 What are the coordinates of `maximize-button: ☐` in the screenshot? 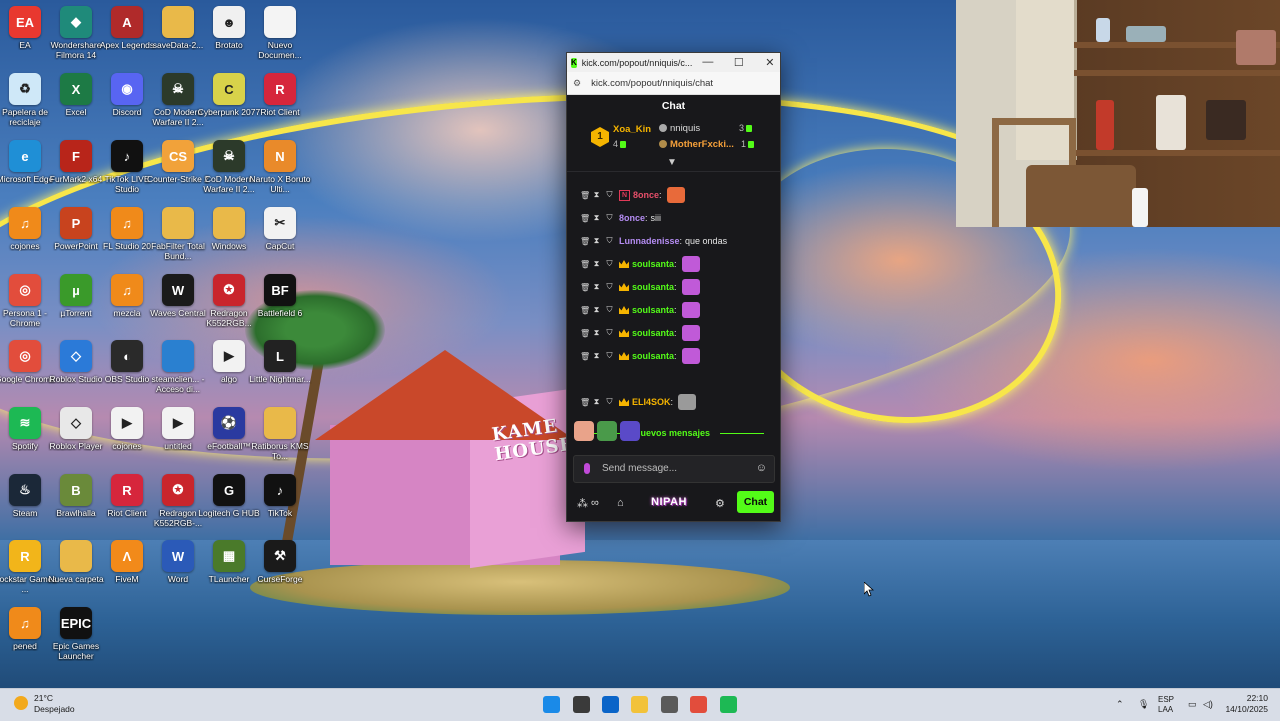 It's located at (738, 62).